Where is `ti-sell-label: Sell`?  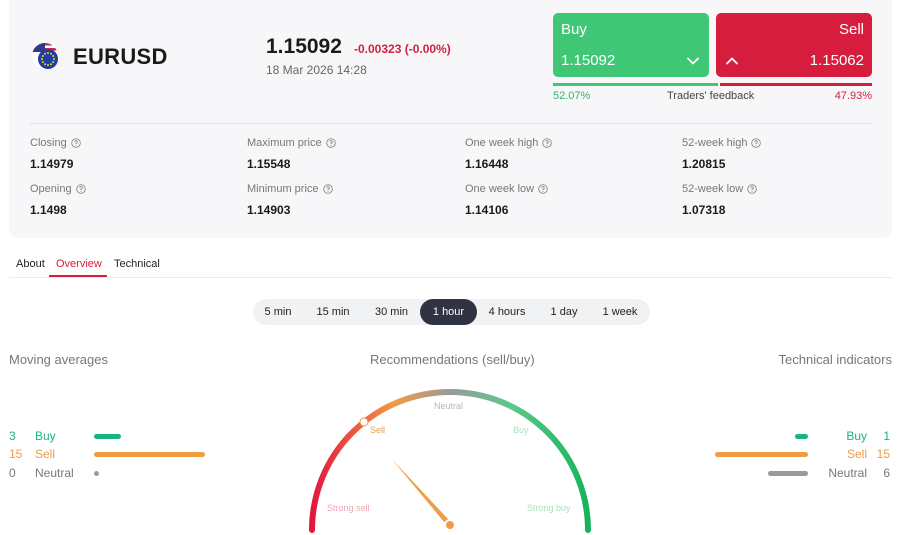 ti-sell-label: Sell is located at coordinates (856, 454).